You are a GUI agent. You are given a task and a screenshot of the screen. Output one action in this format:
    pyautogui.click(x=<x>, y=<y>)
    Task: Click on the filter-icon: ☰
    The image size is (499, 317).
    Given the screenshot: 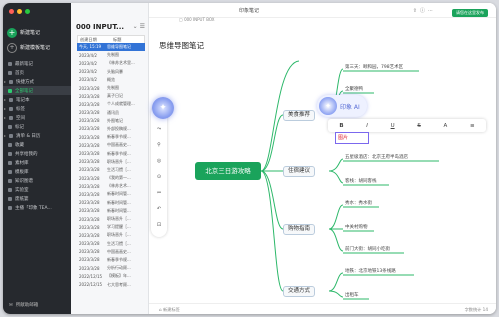 What is the action you would take?
    pyautogui.click(x=142, y=26)
    